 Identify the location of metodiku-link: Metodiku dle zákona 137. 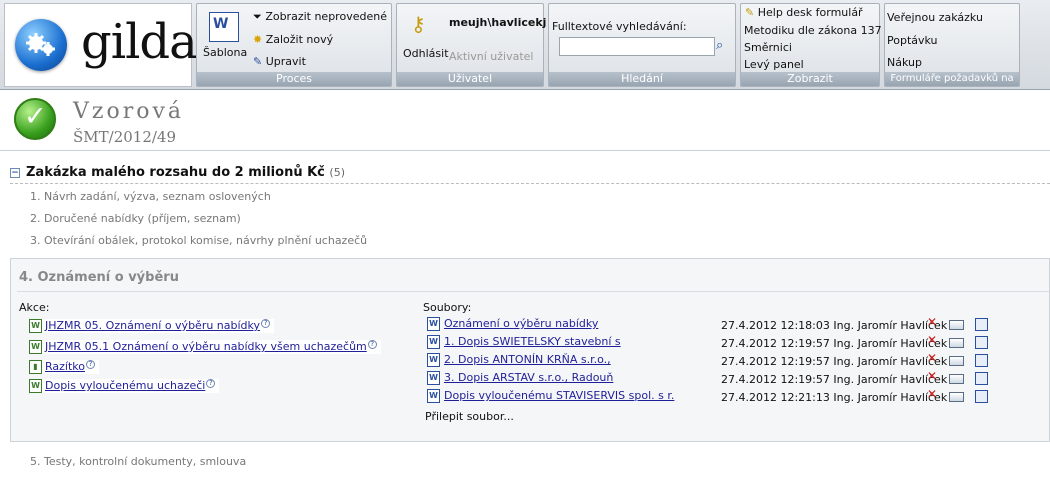
(813, 30).